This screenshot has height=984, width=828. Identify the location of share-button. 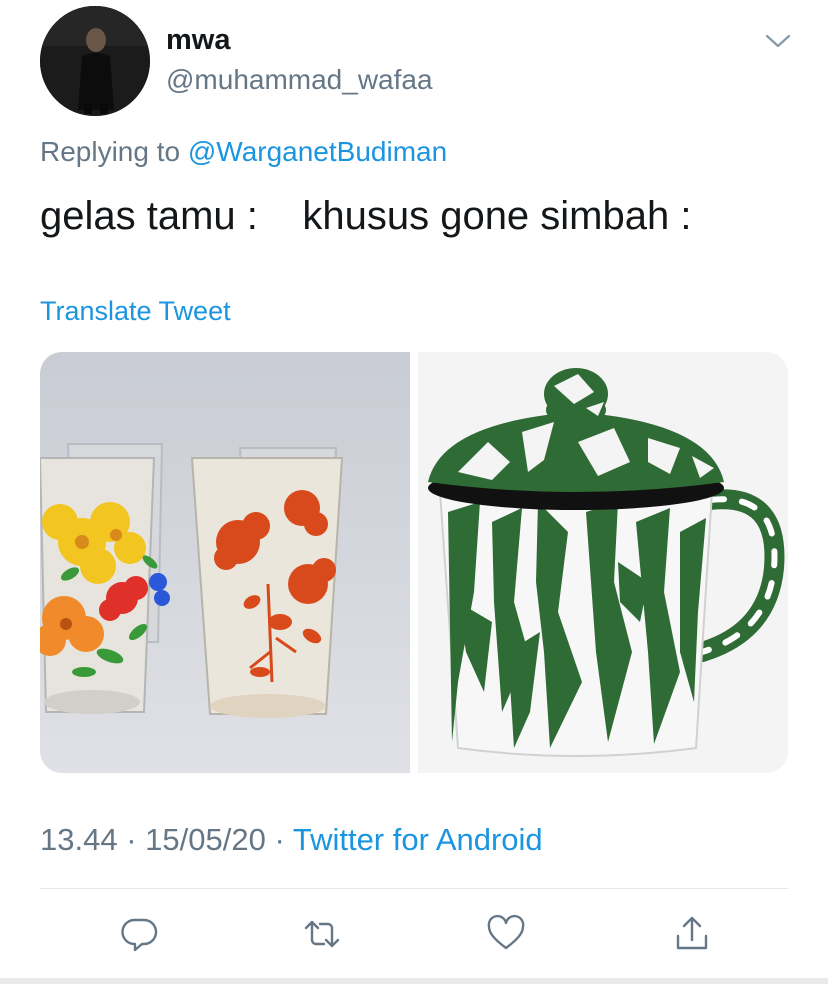
(692, 934).